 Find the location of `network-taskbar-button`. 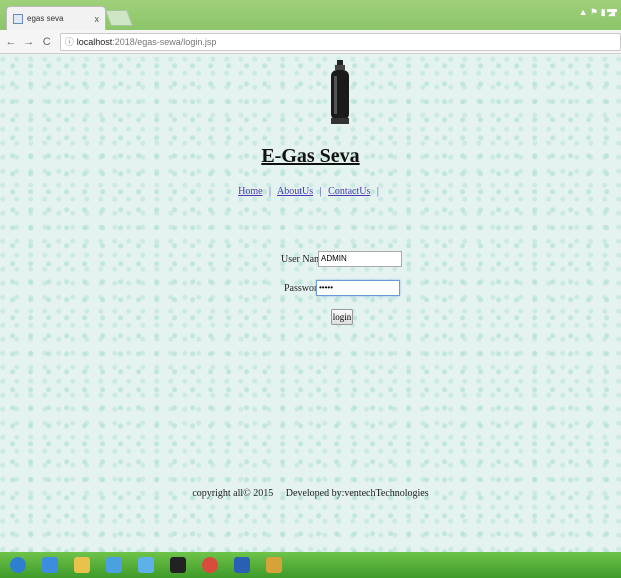

network-taskbar-button is located at coordinates (146, 565).